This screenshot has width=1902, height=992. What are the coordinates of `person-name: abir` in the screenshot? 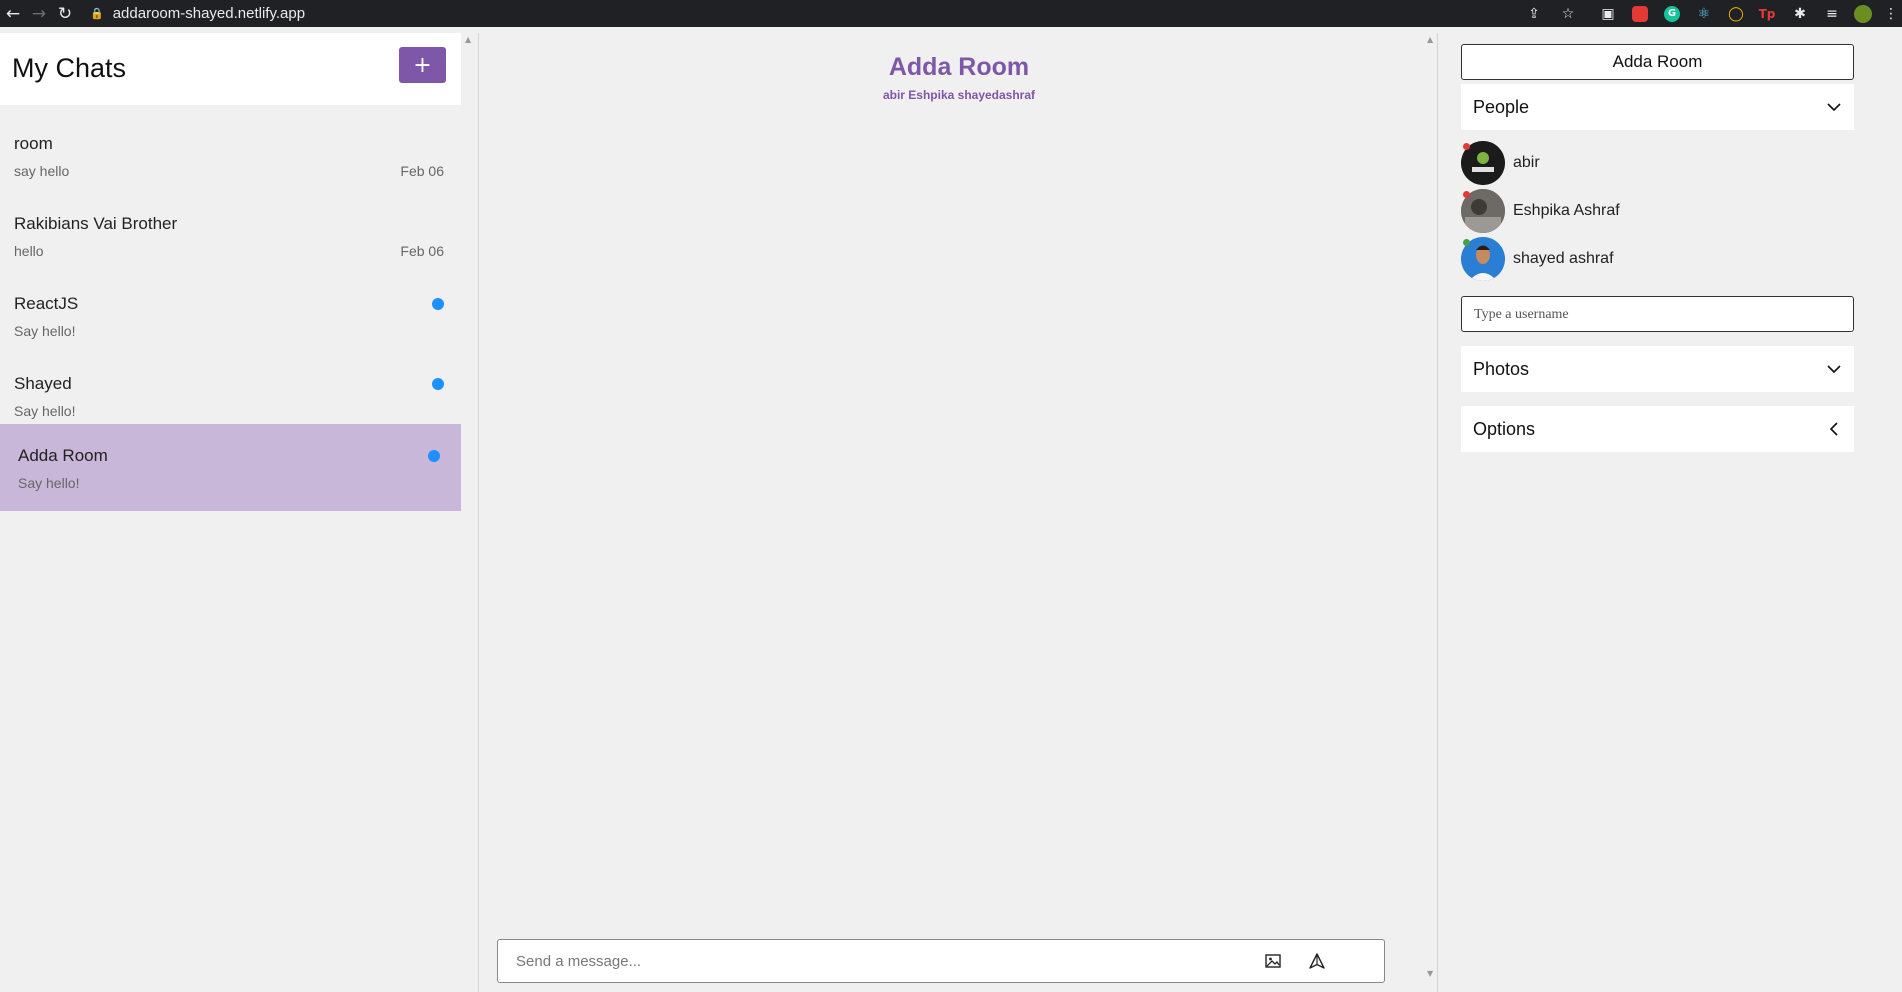 It's located at (1526, 162).